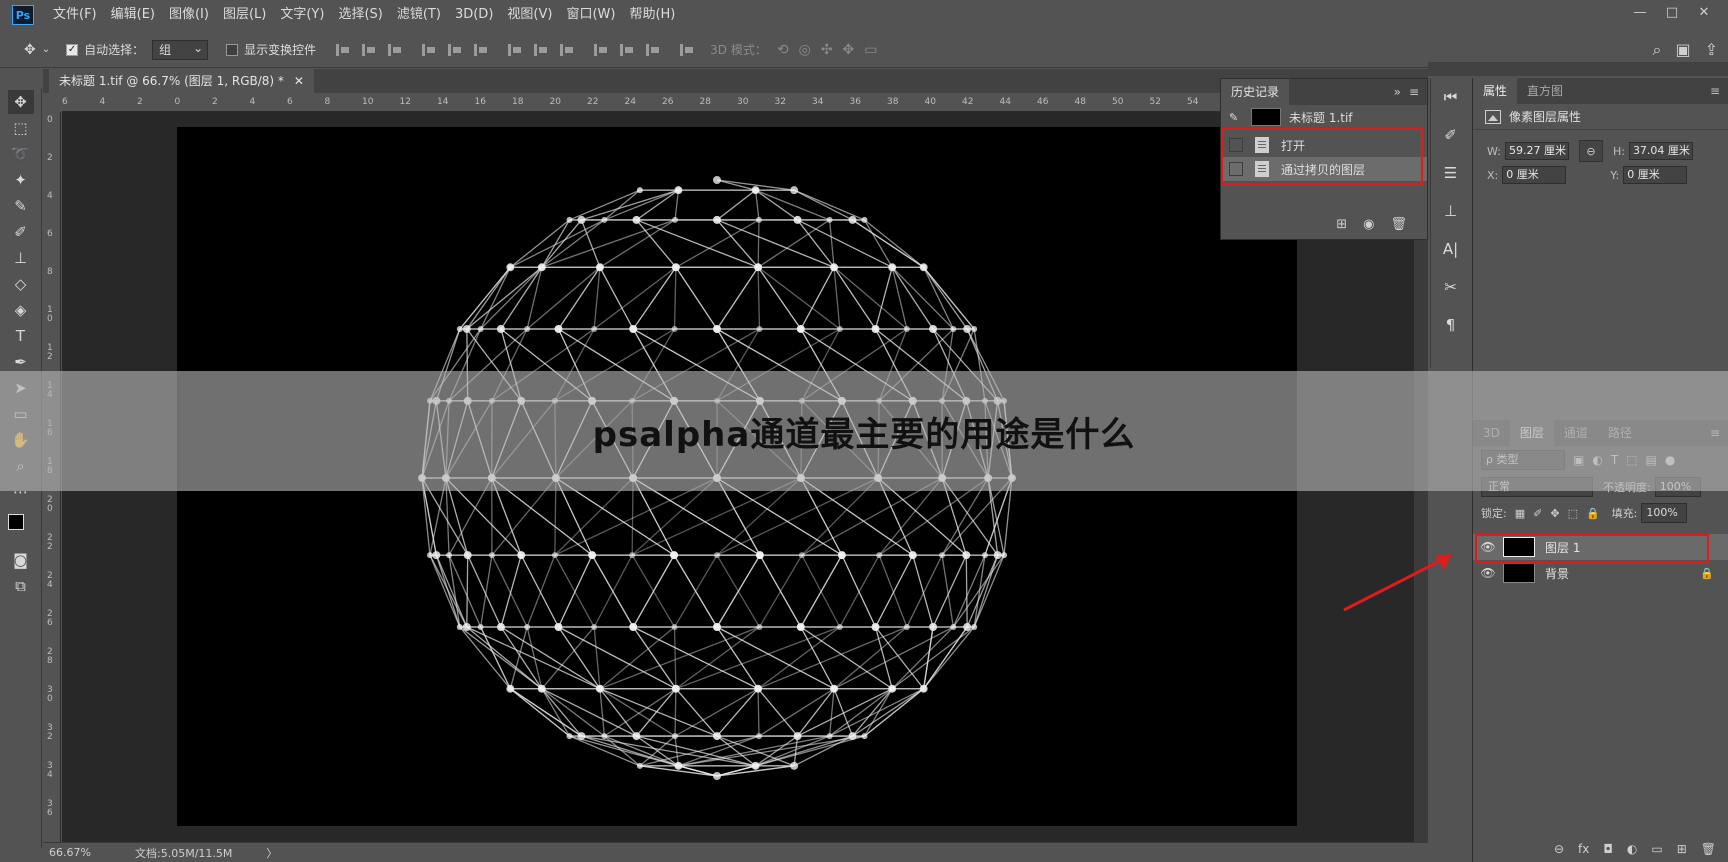  What do you see at coordinates (302, 15) in the screenshot?
I see `menu-type: 文字(Y)` at bounding box center [302, 15].